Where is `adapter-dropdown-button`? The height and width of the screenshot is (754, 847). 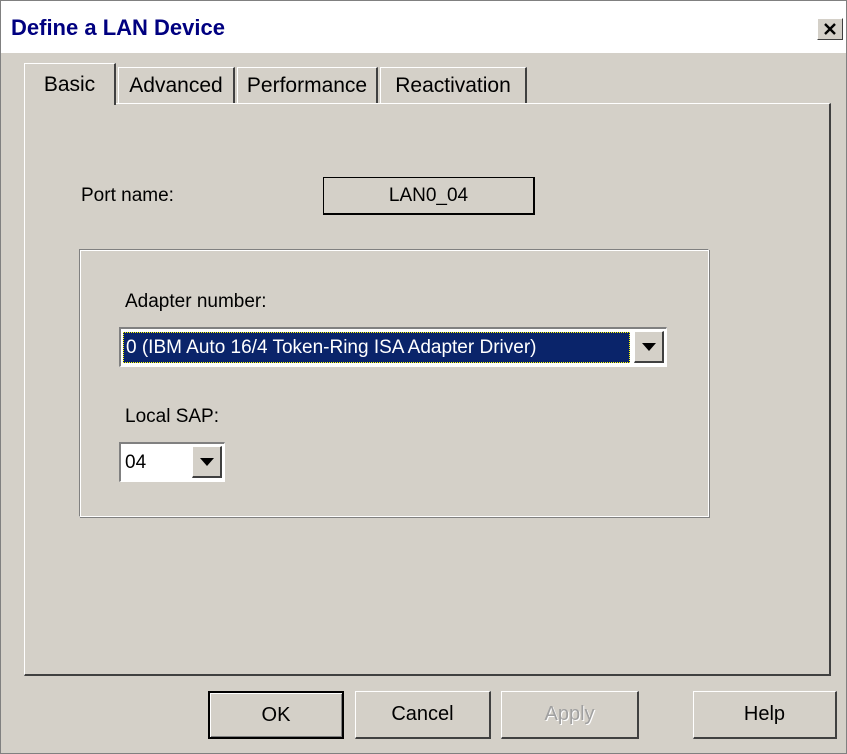
adapter-dropdown-button is located at coordinates (649, 347).